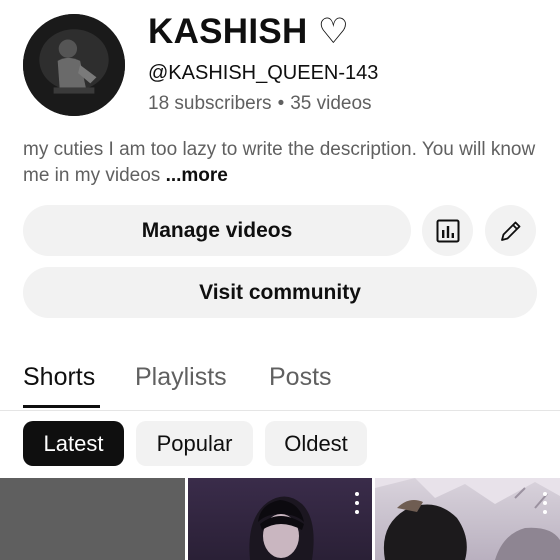 The width and height of the screenshot is (560, 560). I want to click on avatar-image, so click(74, 65).